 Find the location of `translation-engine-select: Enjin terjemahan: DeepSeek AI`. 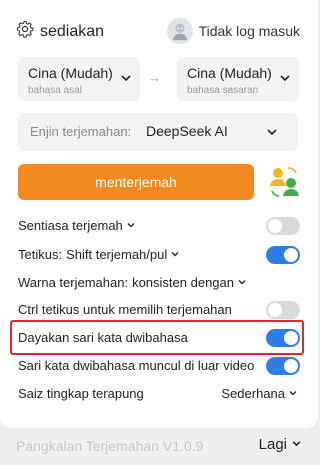

translation-engine-select: Enjin terjemahan: DeepSeek AI is located at coordinates (158, 132).